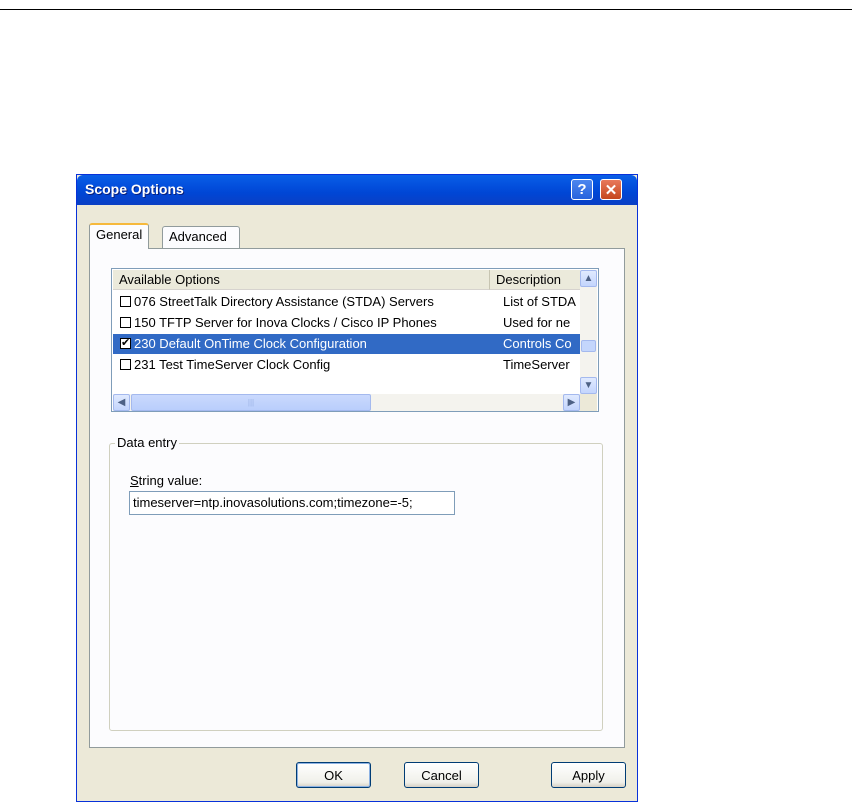 Image resolution: width=852 pixels, height=805 pixels. I want to click on option-name: 230 Default OnTime Clock Configuration, so click(250, 343).